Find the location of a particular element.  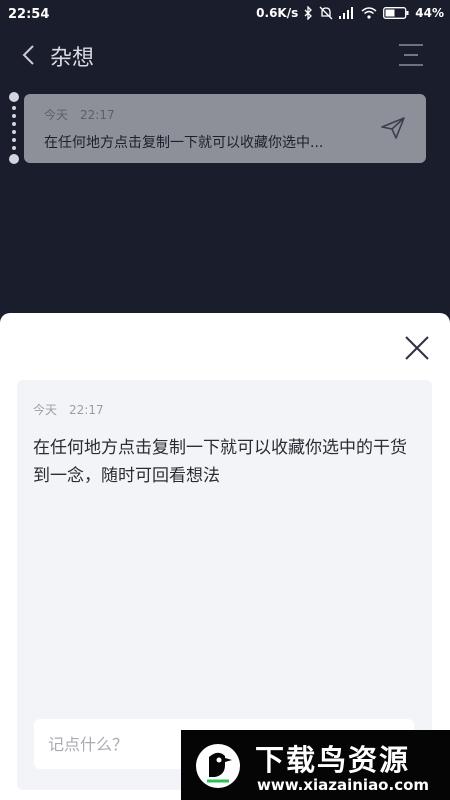

chevron-left-icon is located at coordinates (28, 55).